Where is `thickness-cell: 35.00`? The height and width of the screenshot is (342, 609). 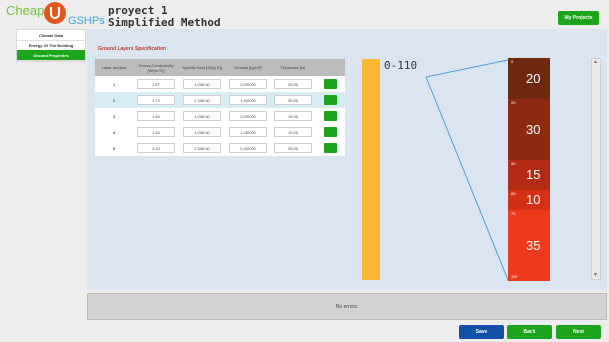 thickness-cell: 35.00 is located at coordinates (293, 148).